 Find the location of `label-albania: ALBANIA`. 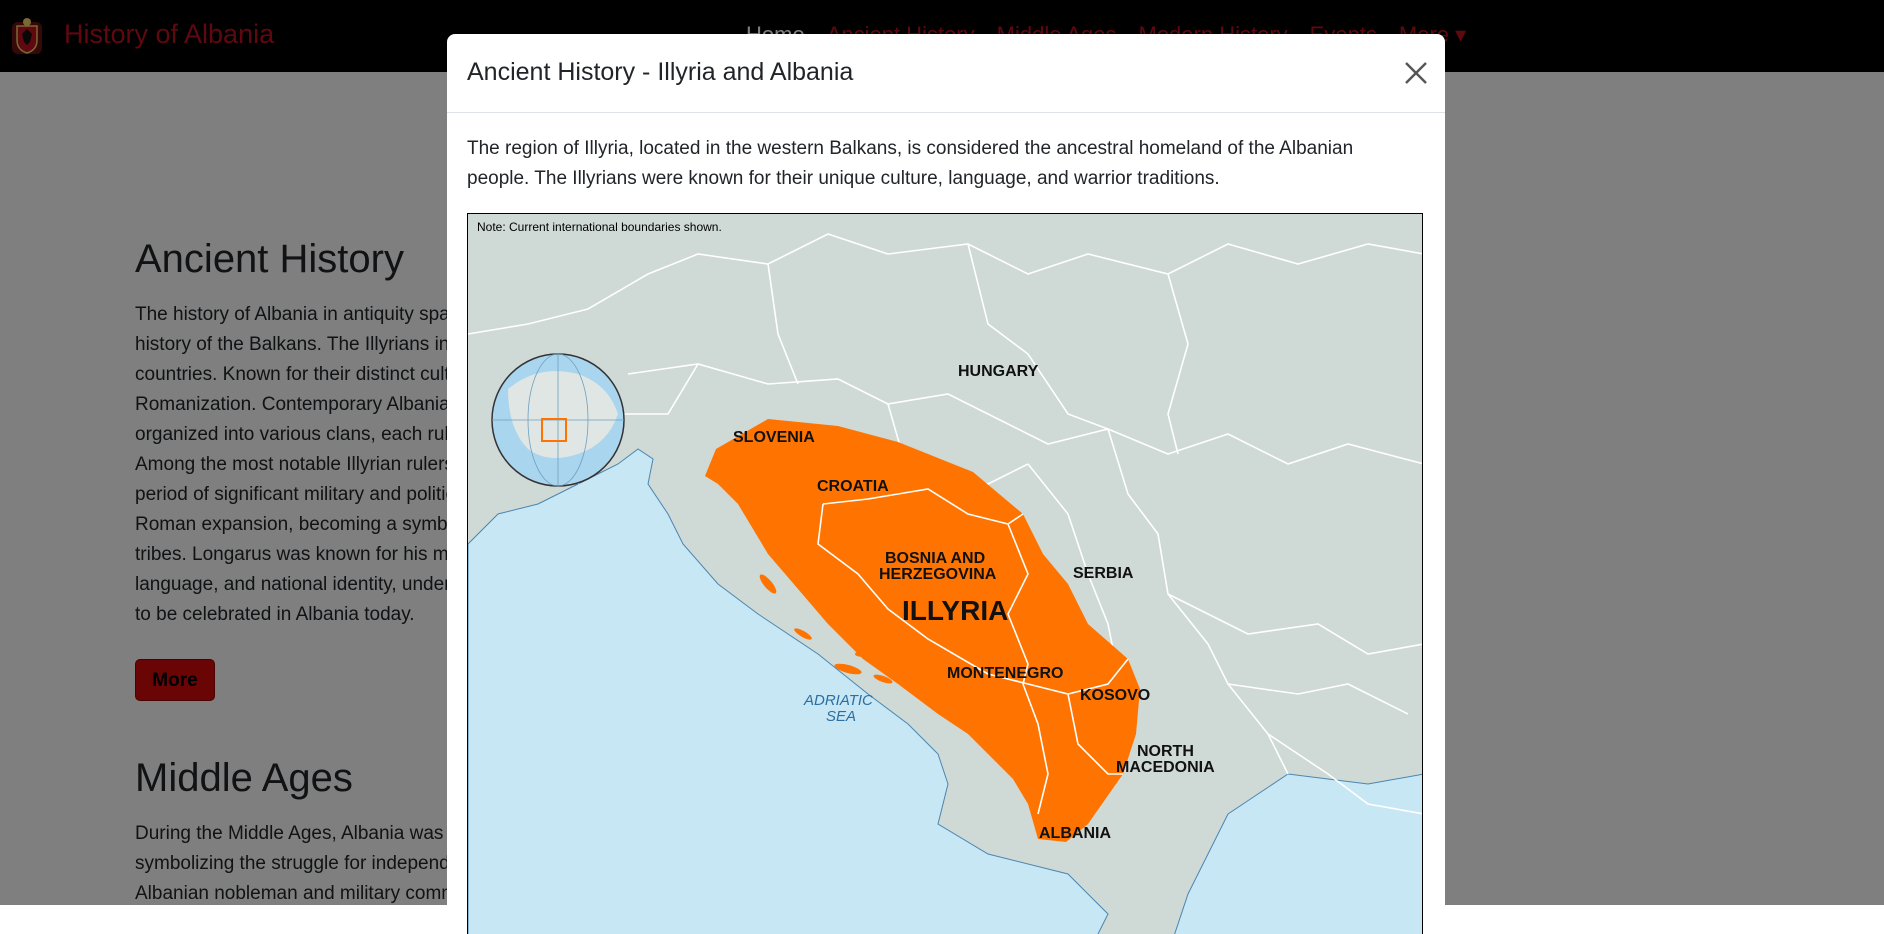

label-albania: ALBANIA is located at coordinates (1075, 833).